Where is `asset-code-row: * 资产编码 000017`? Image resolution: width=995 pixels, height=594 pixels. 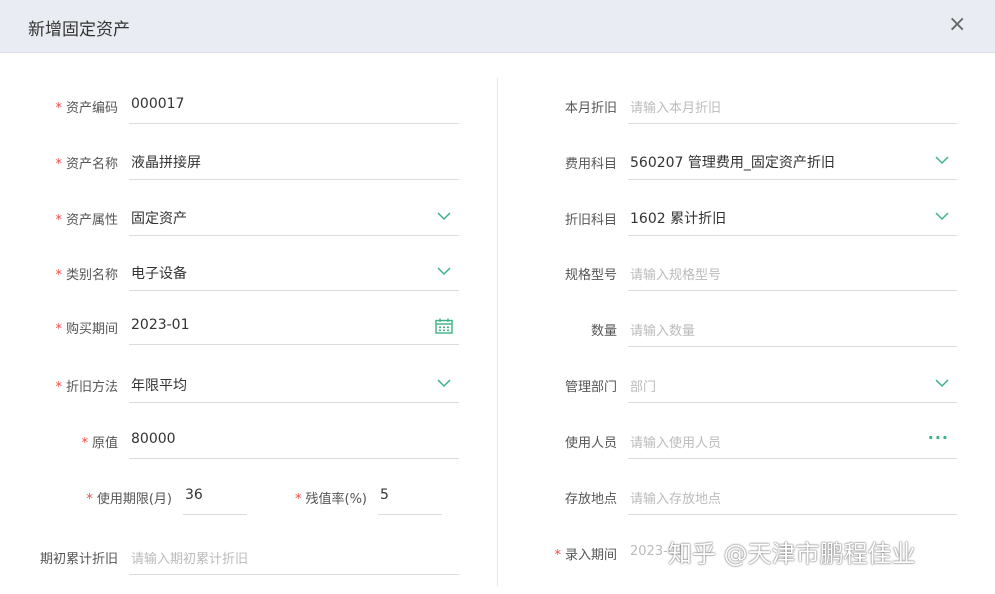
asset-code-row: * 资产编码 000017 is located at coordinates (230, 106).